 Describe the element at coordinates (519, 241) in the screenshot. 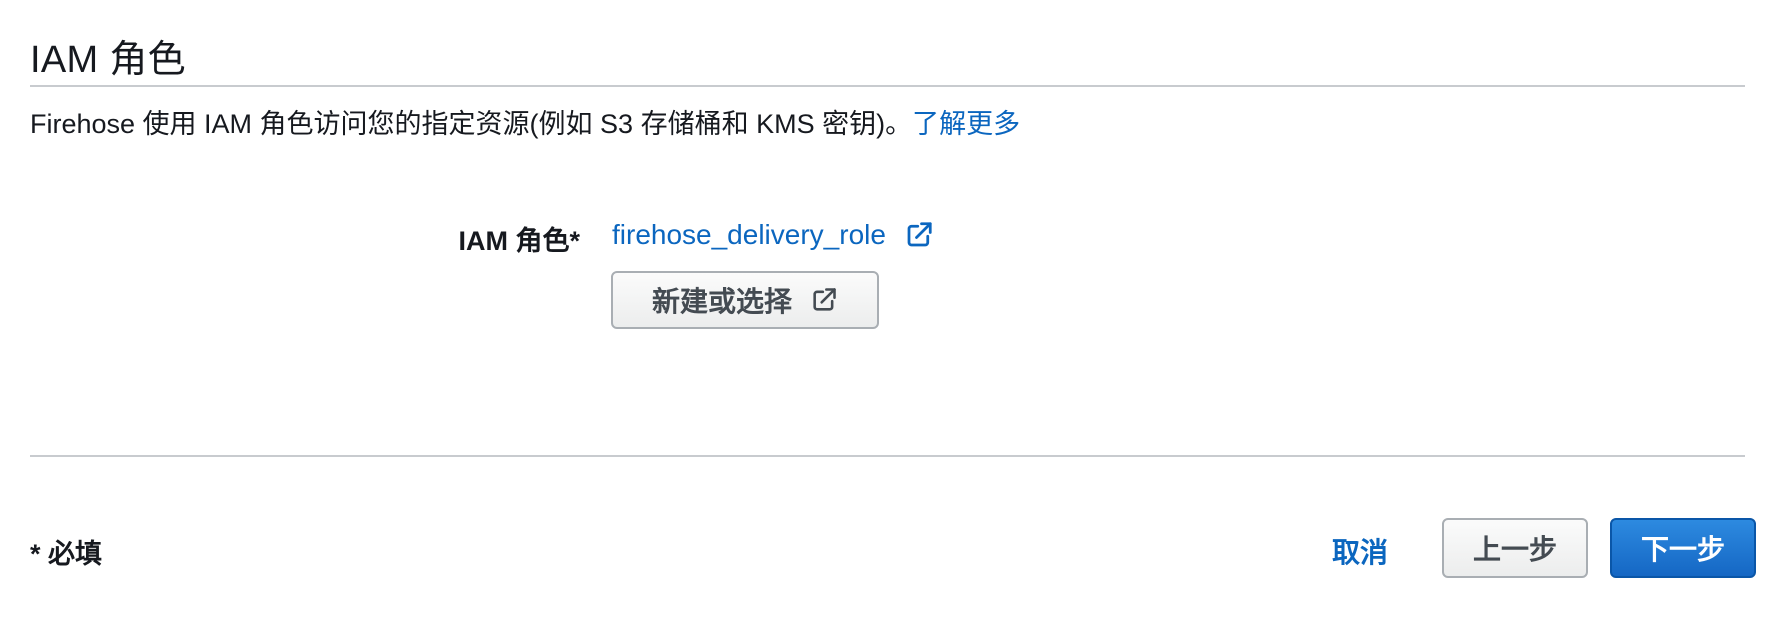

I see `iam-role-label: IAM 角色*` at that location.